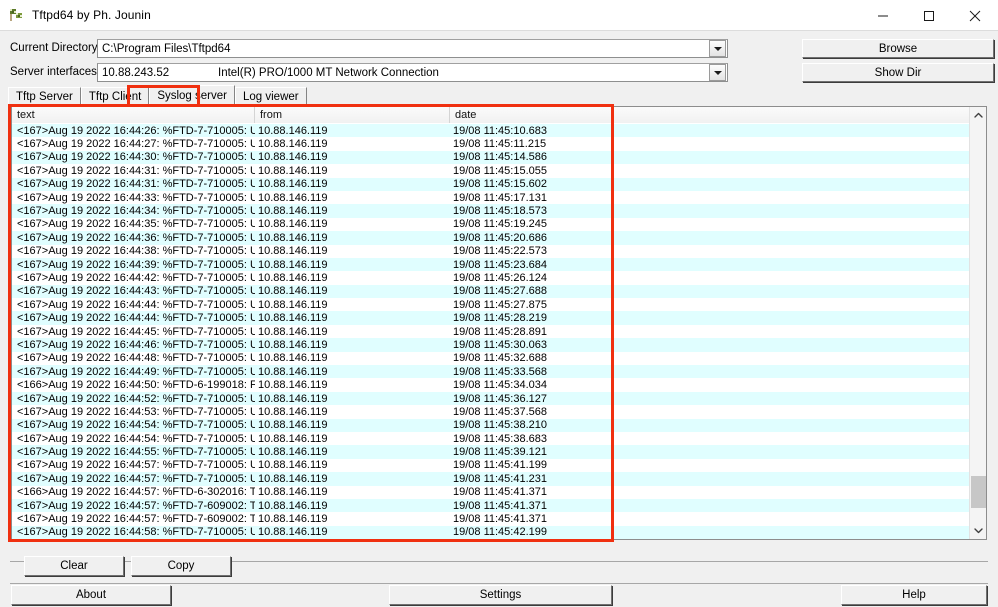  I want to click on scrollbar-track, so click(978, 323).